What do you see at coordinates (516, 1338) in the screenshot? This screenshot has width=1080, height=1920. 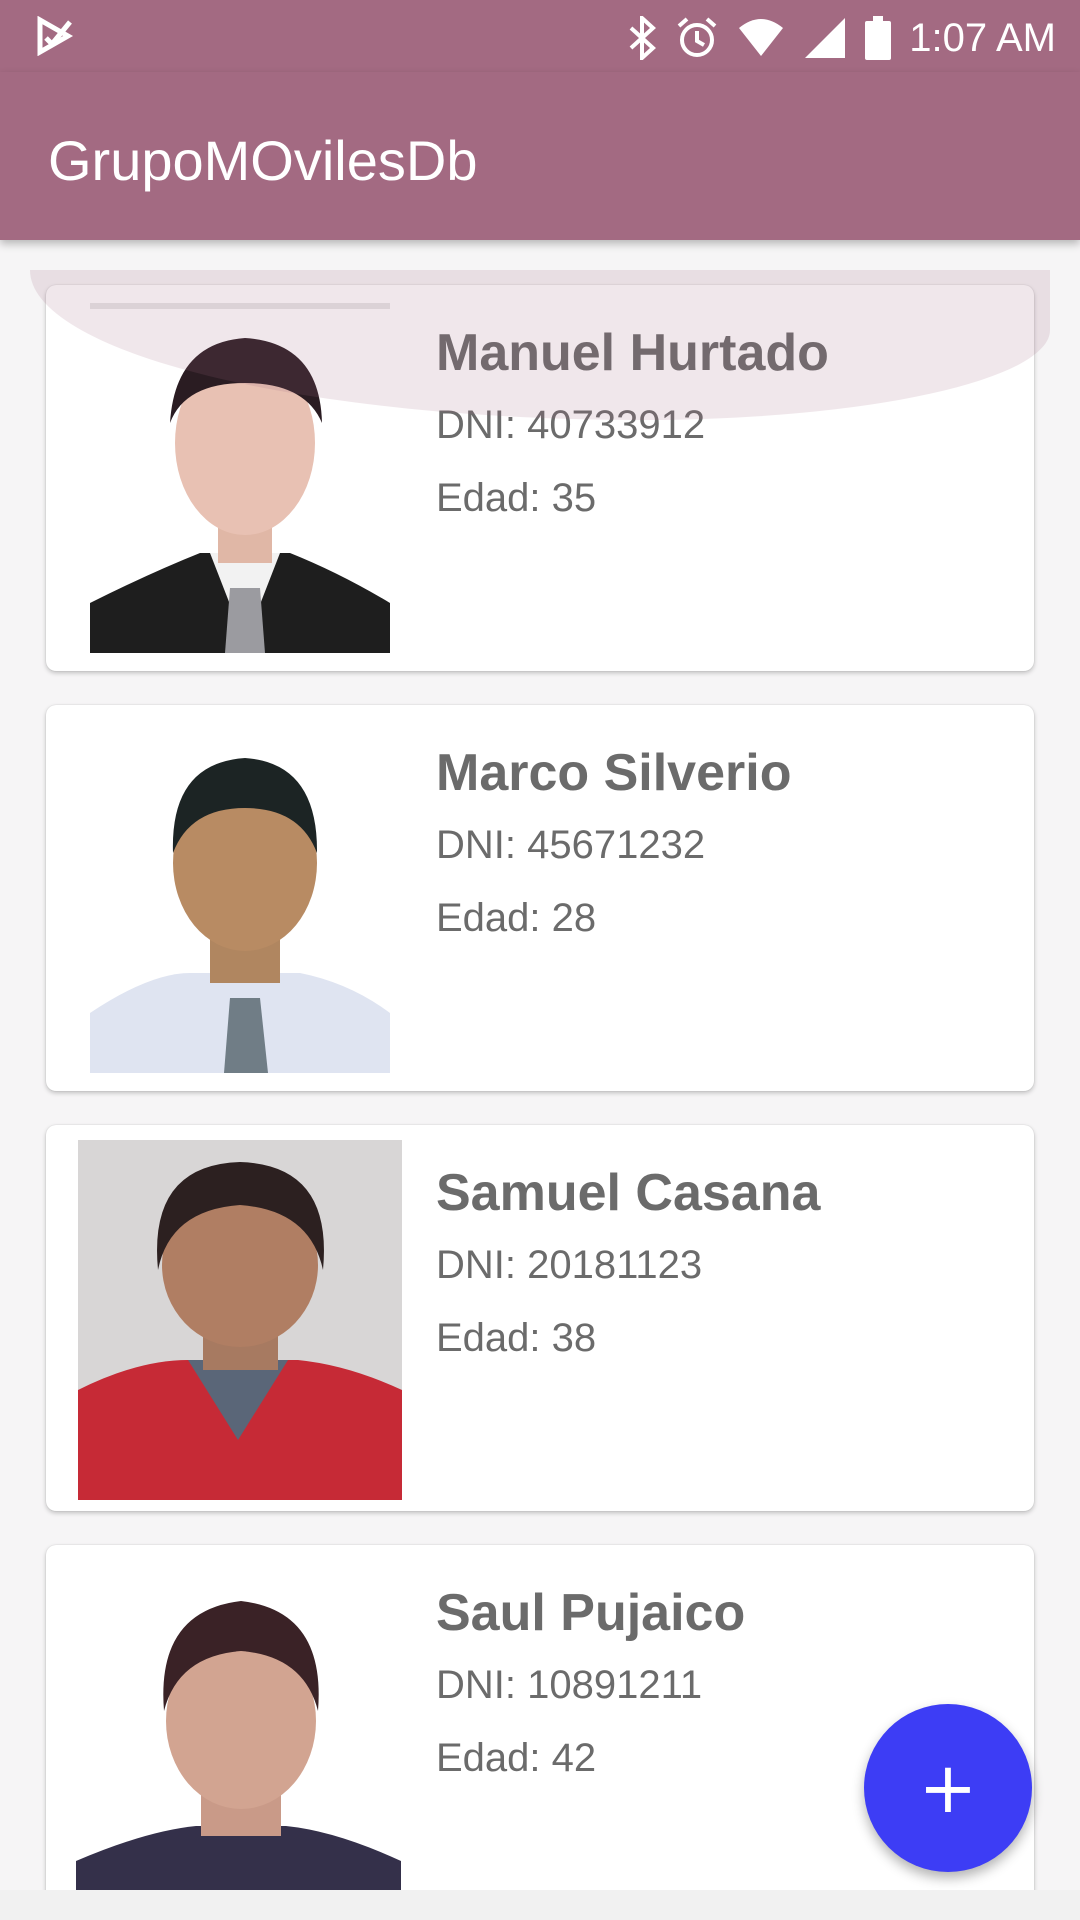 I see `person-age: Edad: 38` at bounding box center [516, 1338].